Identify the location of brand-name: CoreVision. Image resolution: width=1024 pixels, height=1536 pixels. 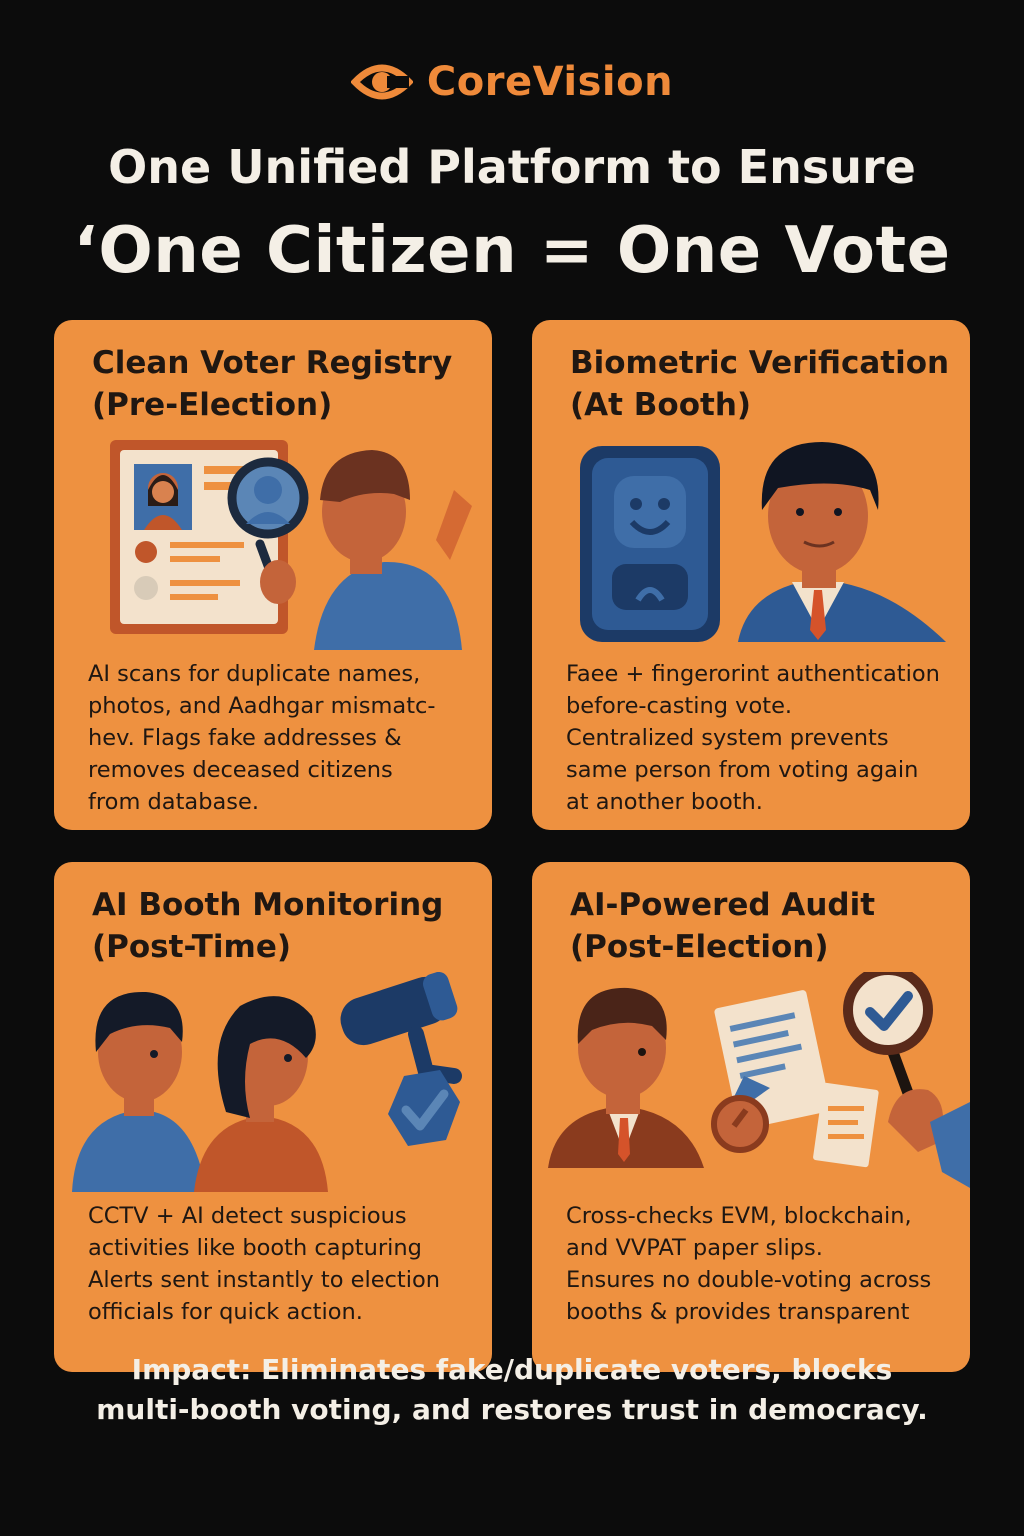
(550, 82).